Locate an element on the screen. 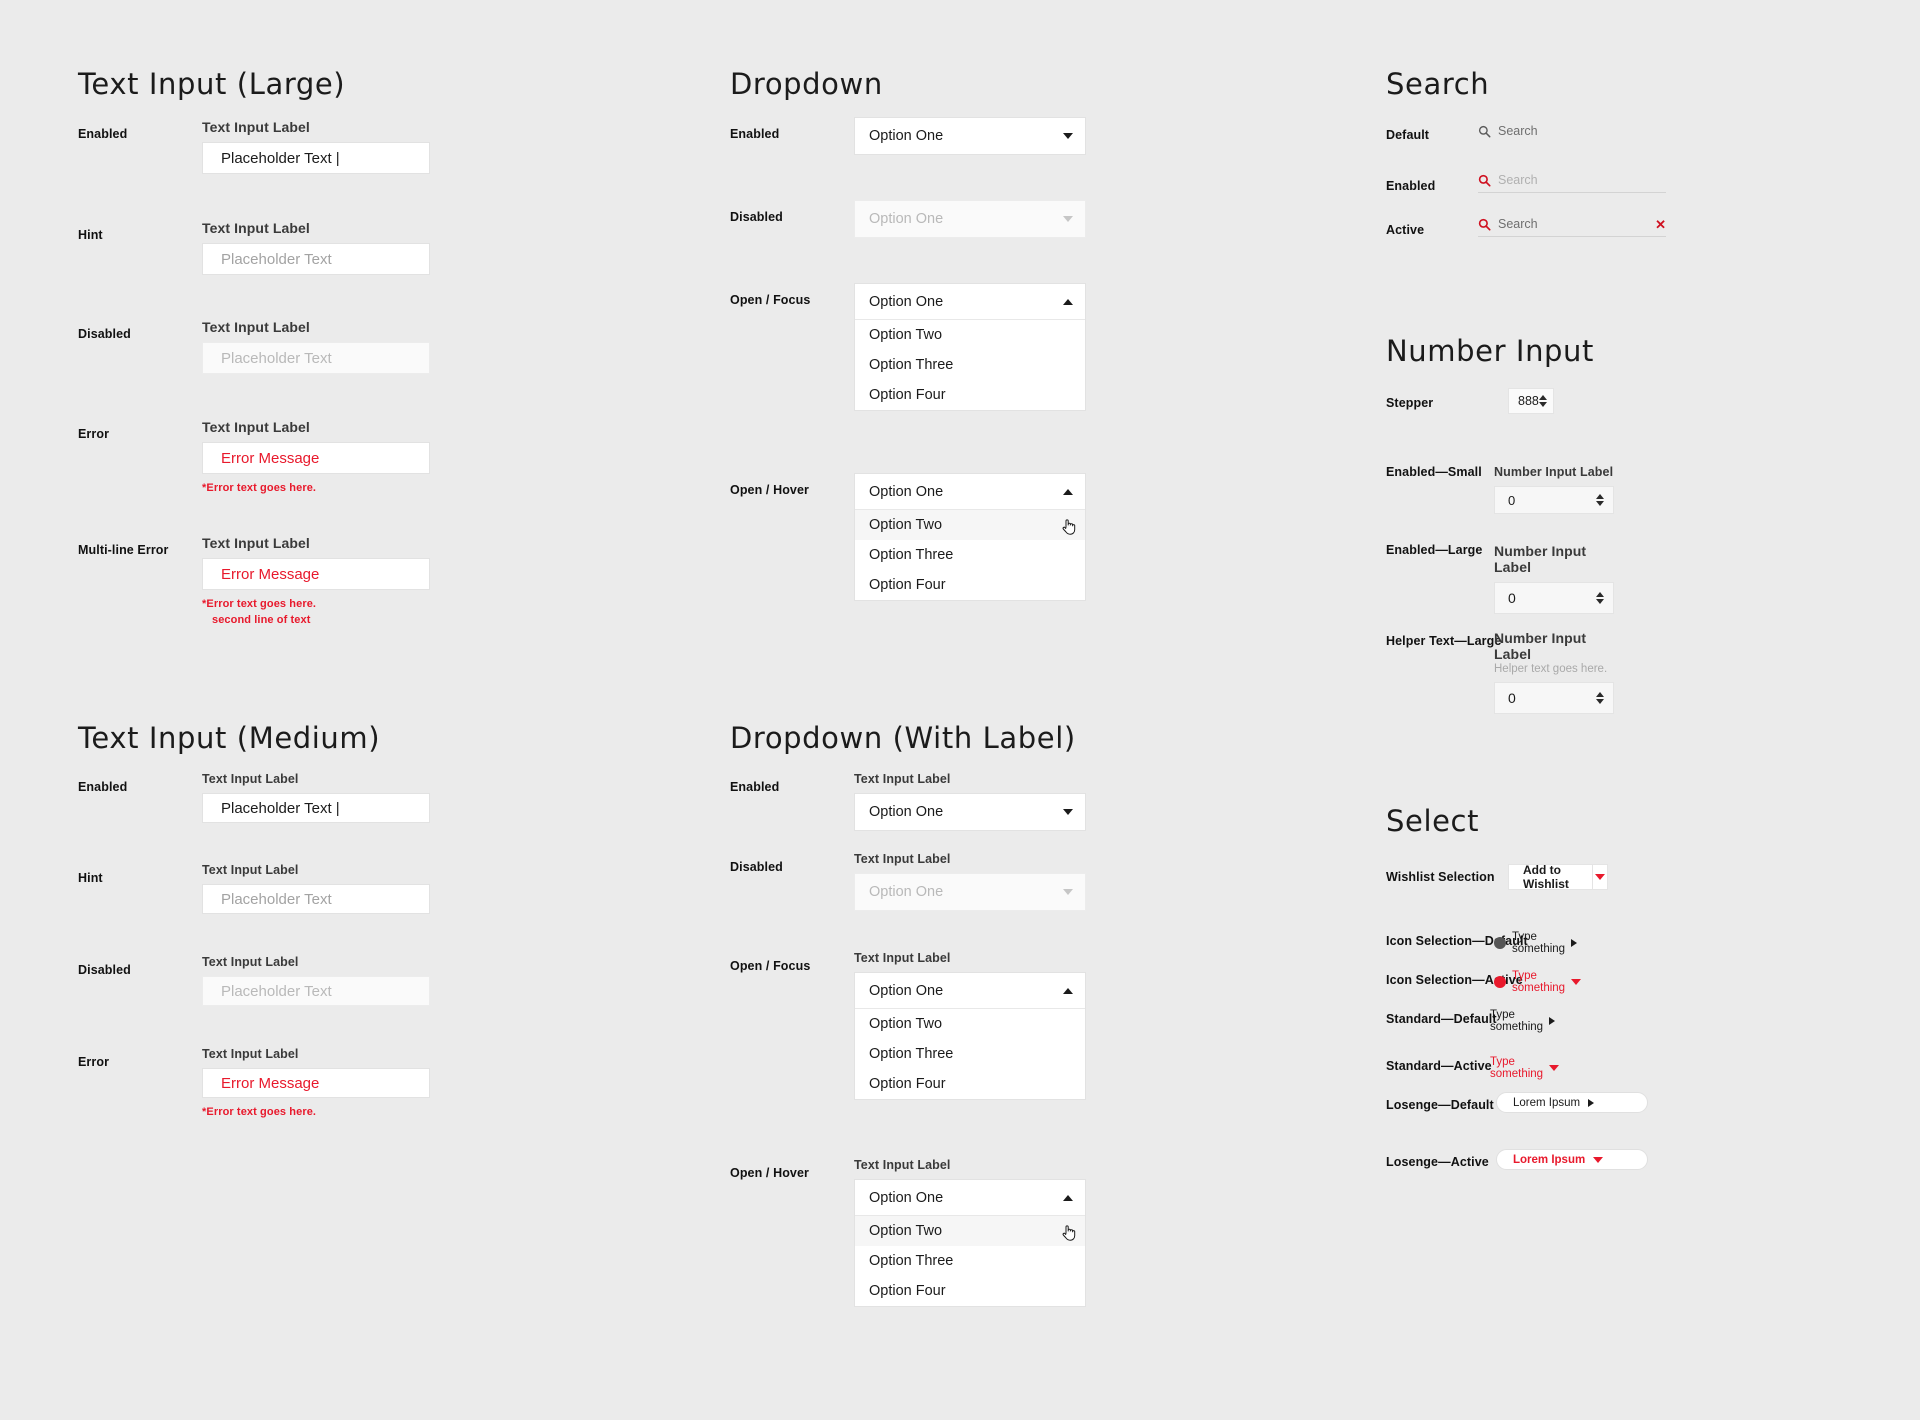 The image size is (1920, 1420). dropdown-selected-value: Option One is located at coordinates (906, 301).